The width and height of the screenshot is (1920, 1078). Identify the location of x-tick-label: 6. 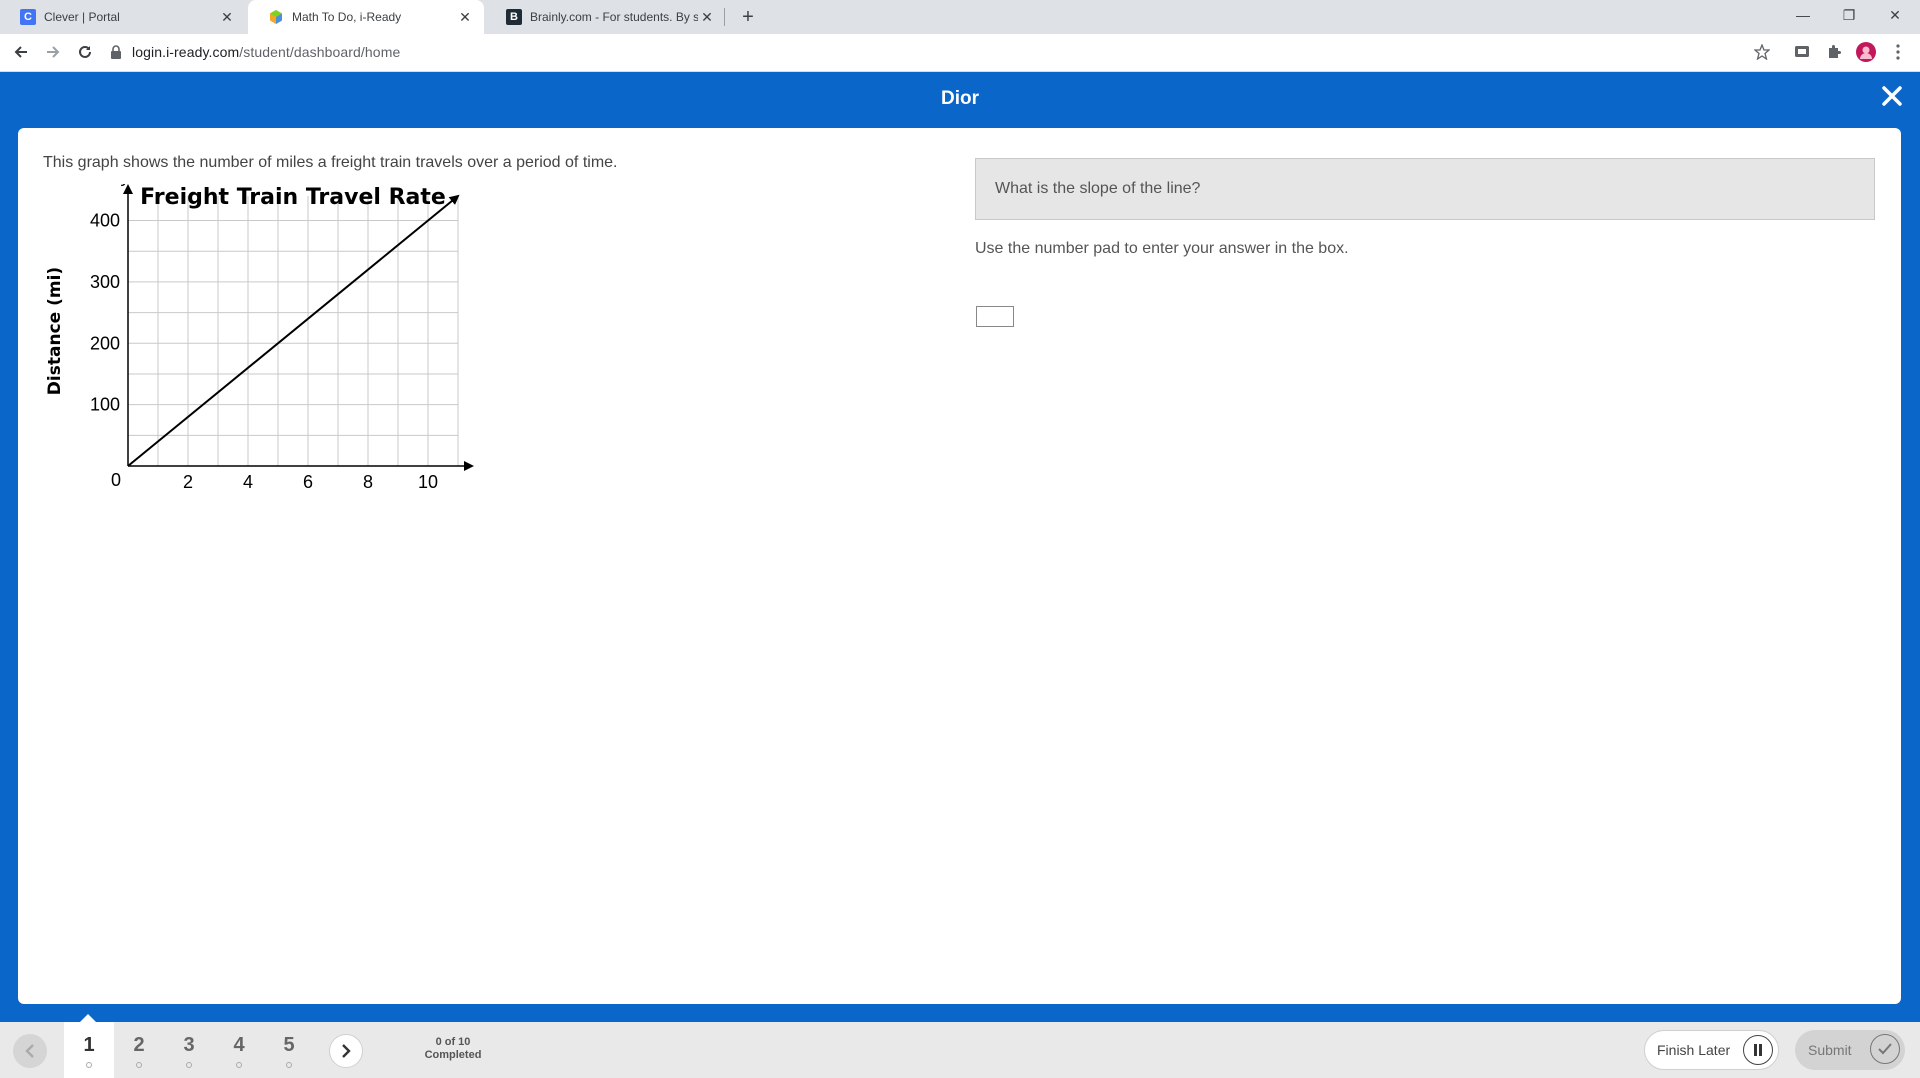
(308, 482).